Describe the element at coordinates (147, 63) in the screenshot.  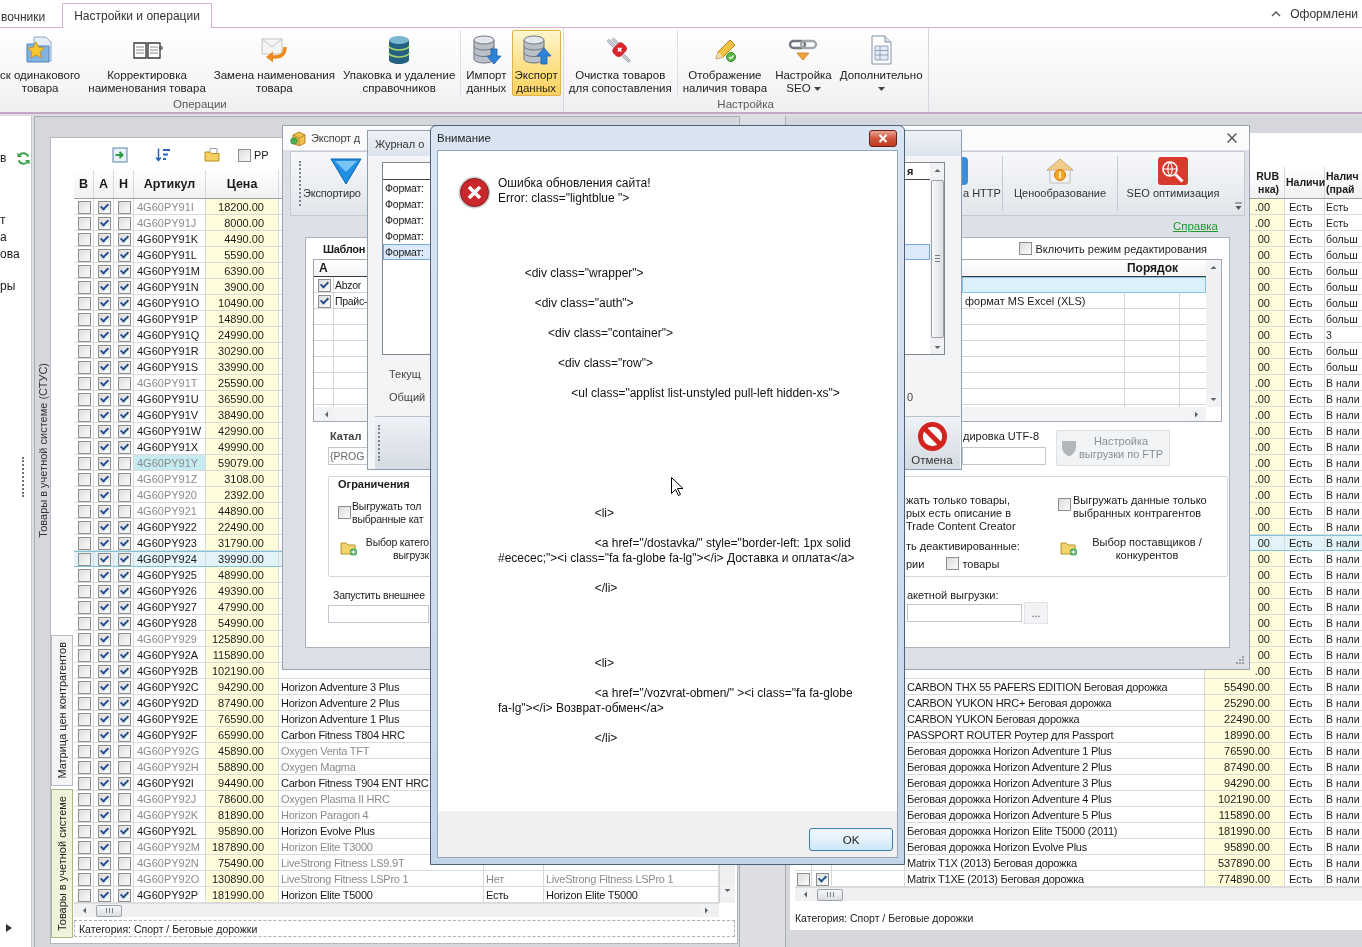
I see `ribbon-button: Корректировка наименования товара` at that location.